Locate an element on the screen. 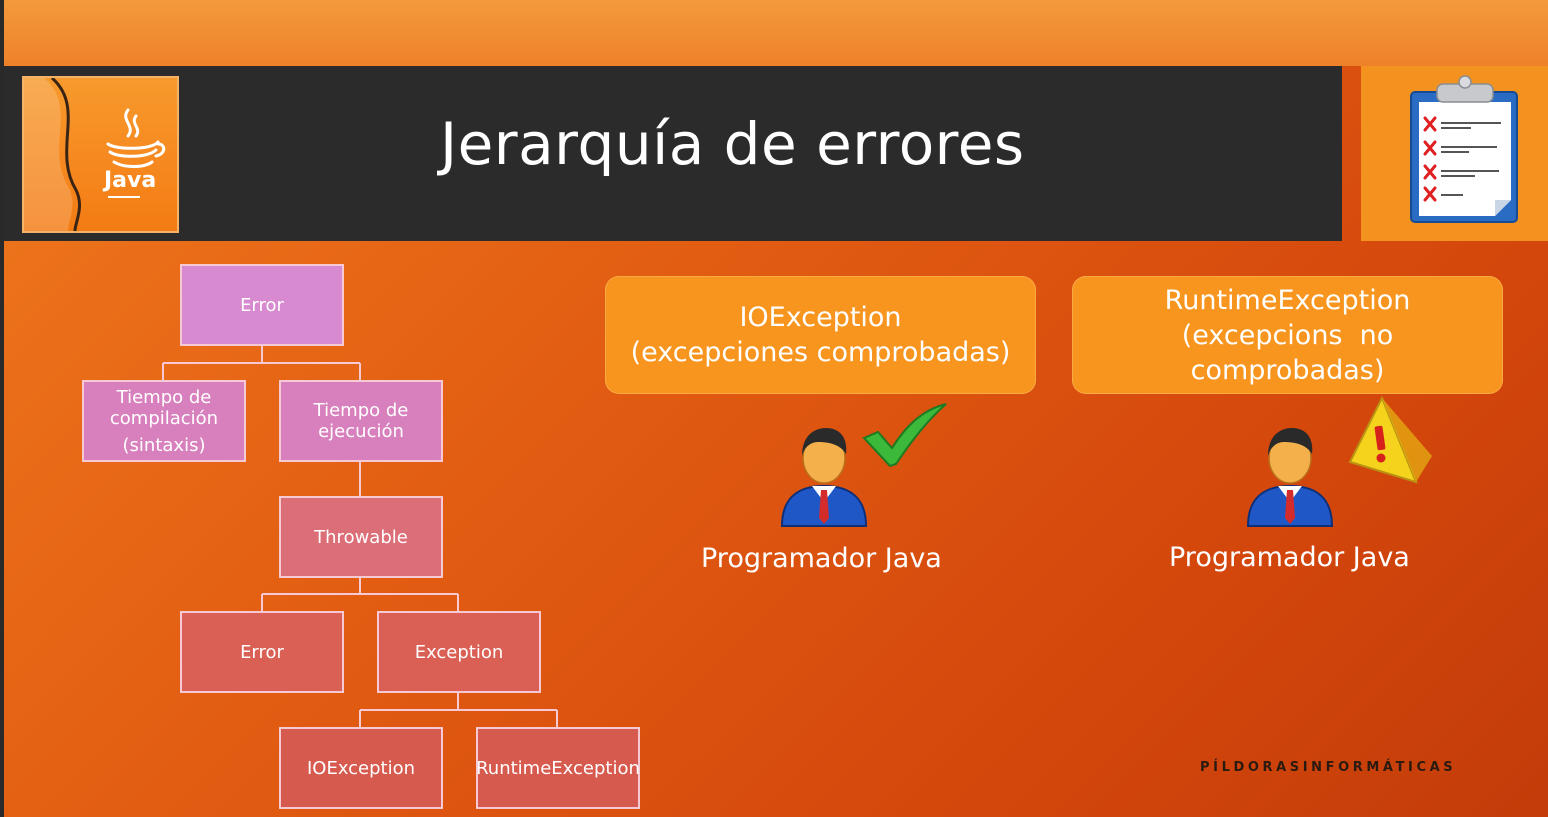 Image resolution: width=1548 pixels, height=817 pixels. node-tiempo-compilacion-line1: Tiempo de is located at coordinates (164, 397).